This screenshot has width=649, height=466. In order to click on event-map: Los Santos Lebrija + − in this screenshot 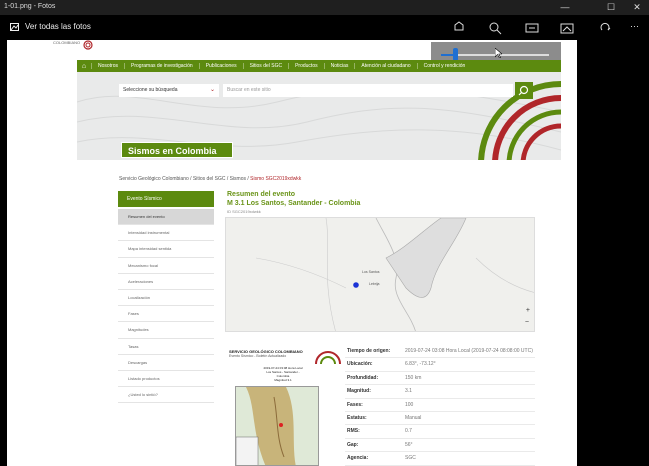, I will do `click(380, 274)`.